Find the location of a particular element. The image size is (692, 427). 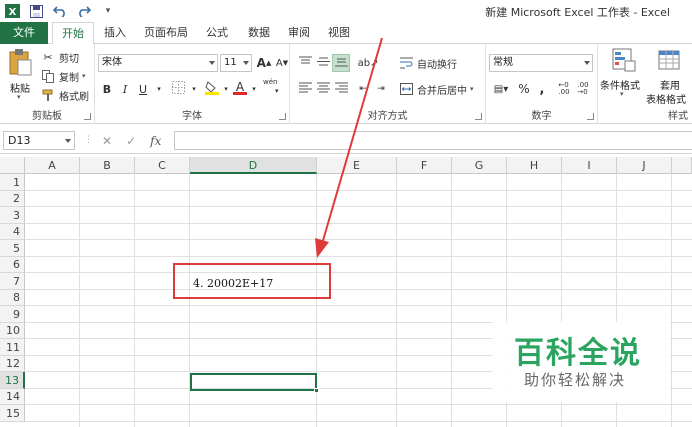

decrease-indent-button: ⇤ is located at coordinates (363, 89).